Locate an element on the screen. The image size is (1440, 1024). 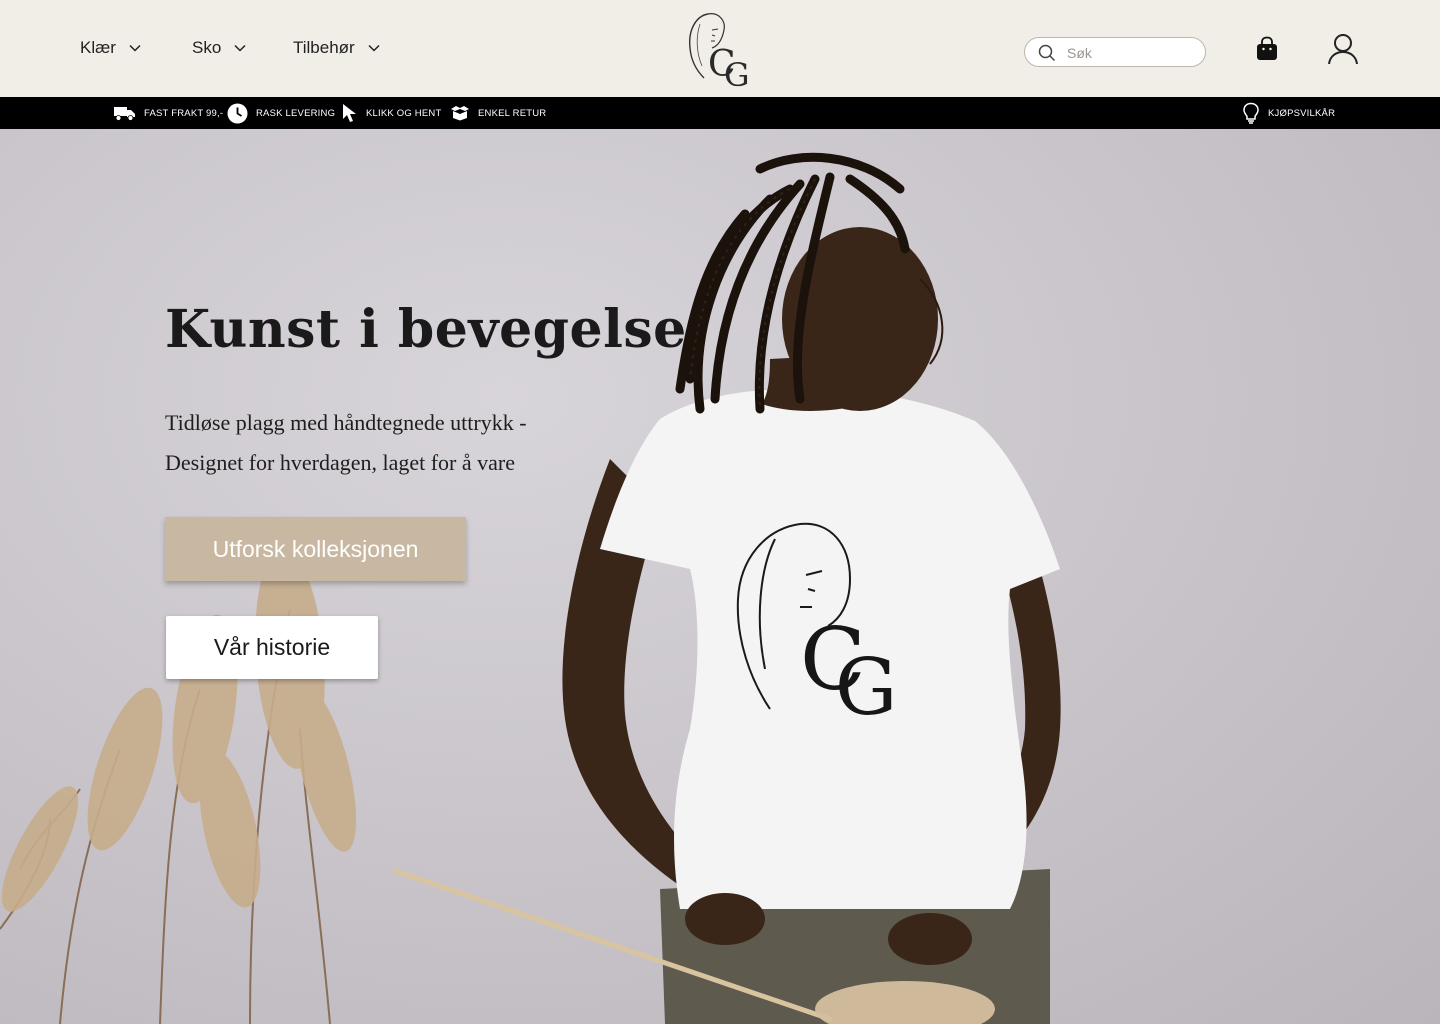
usp-label-returns: ENKEL RETUR is located at coordinates (512, 113).